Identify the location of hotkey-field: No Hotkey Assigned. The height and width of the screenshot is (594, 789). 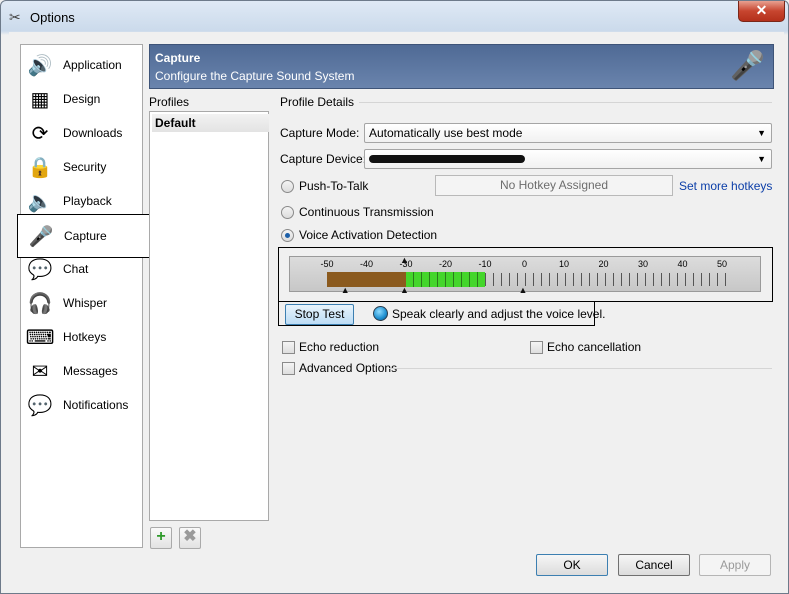
(554, 185).